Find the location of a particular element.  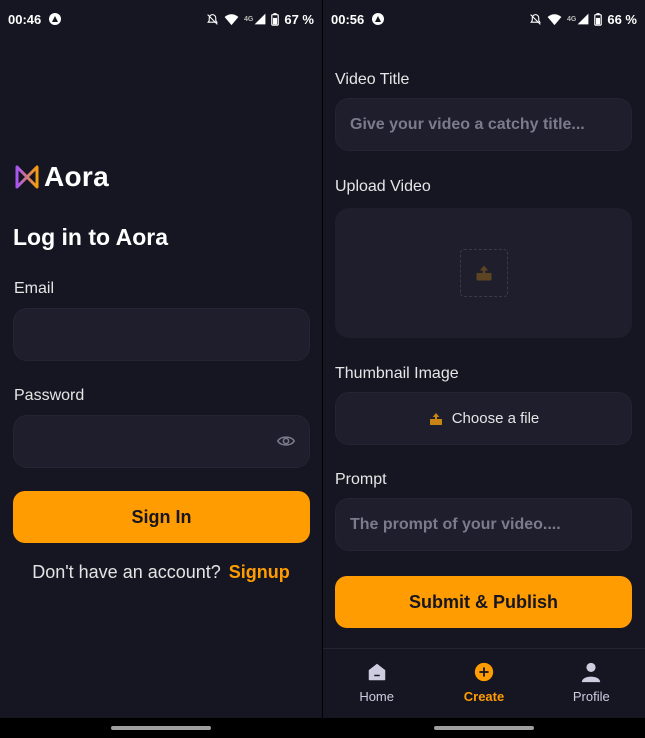

video-title-label: Video Title is located at coordinates (372, 79).